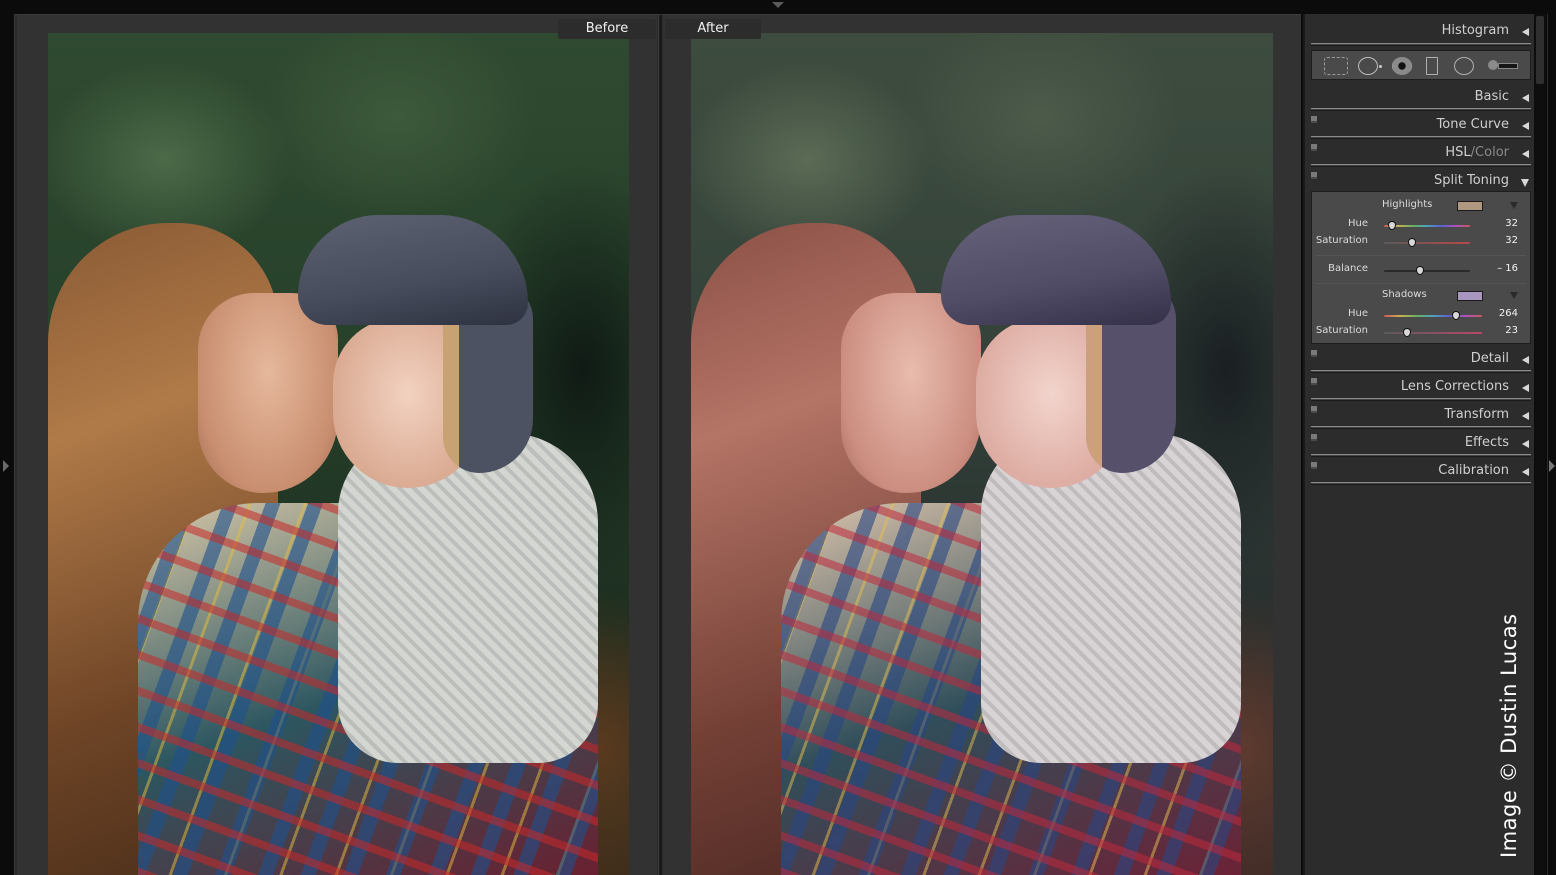  I want to click on section-lens-corrections: Lens Corrections, so click(1421, 387).